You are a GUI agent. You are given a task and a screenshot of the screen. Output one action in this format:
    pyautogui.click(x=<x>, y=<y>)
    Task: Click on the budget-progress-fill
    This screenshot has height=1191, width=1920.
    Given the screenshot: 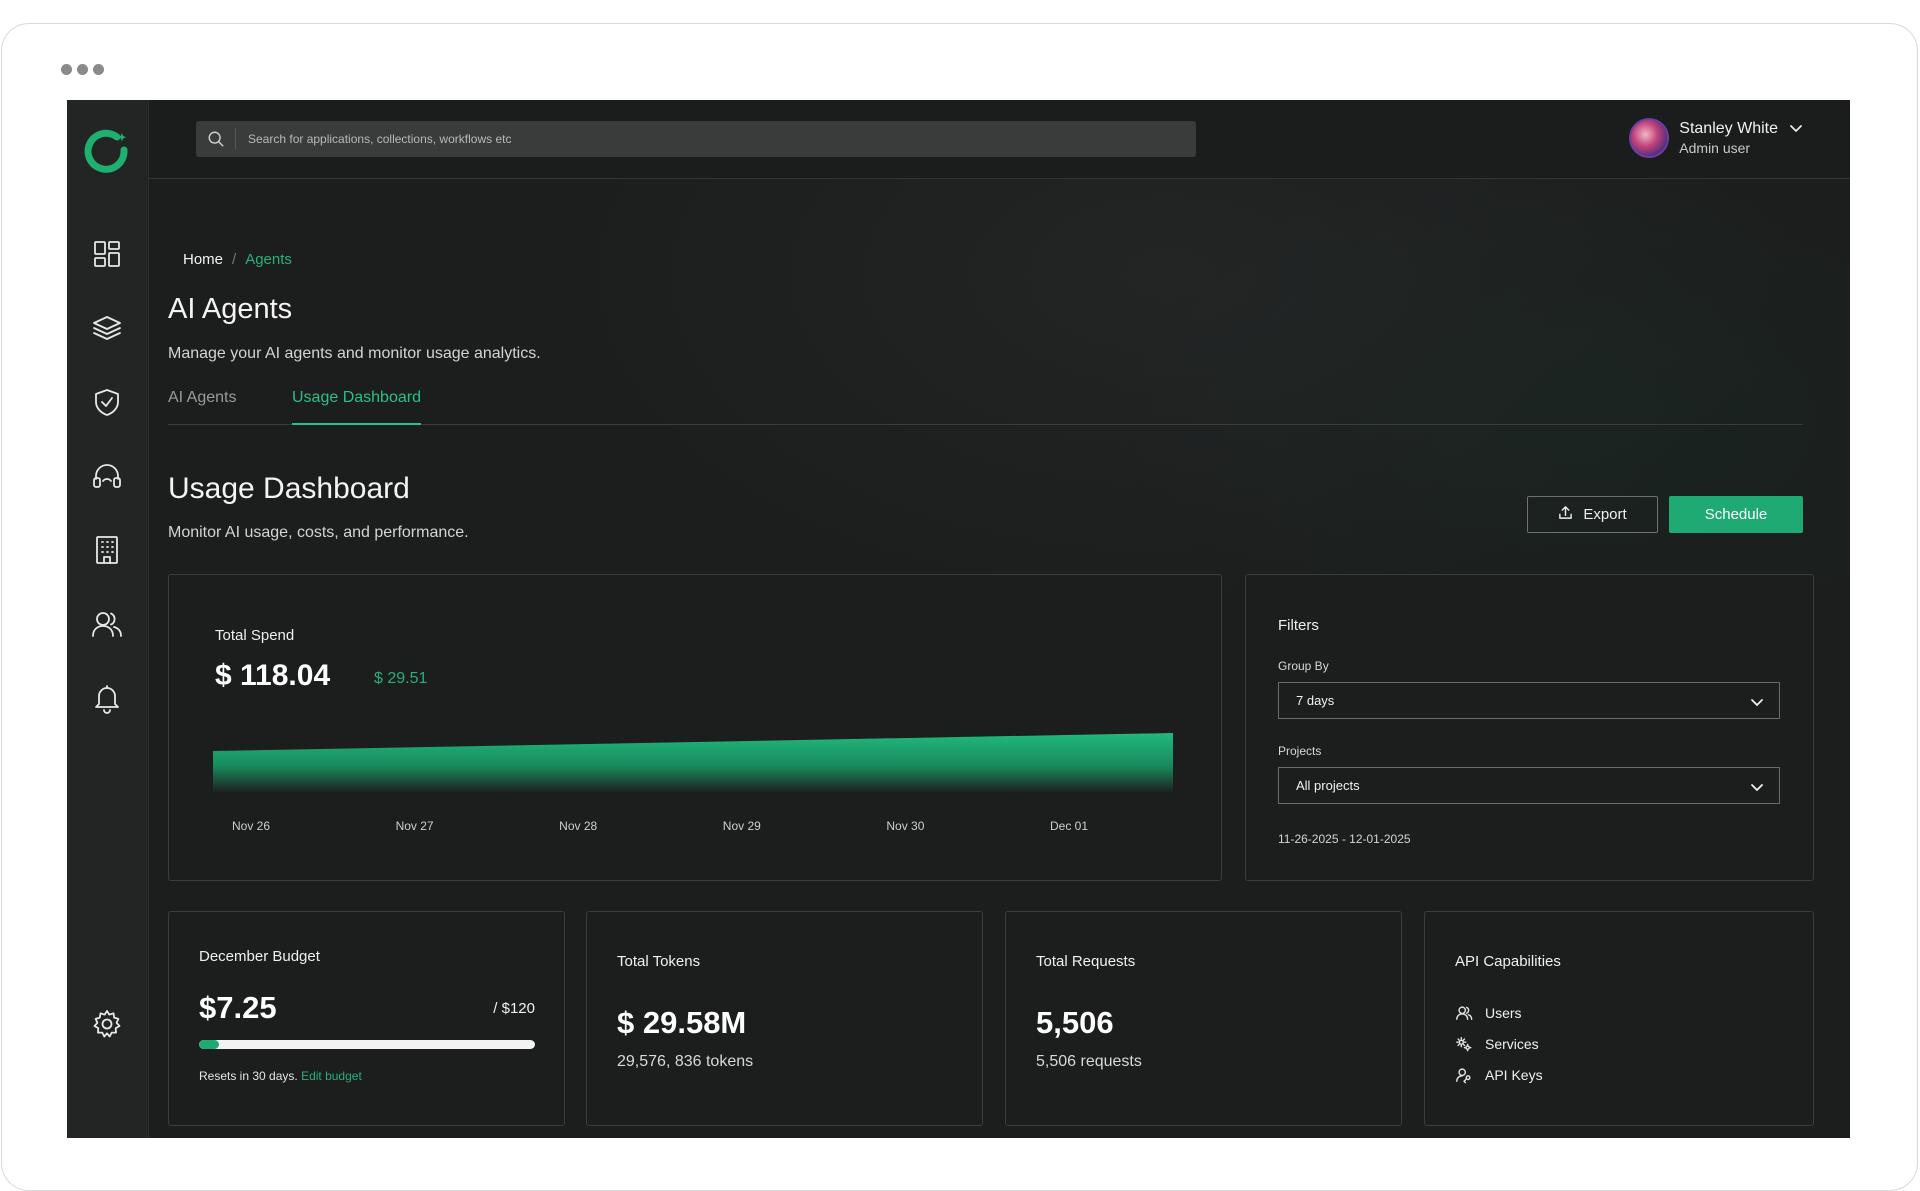 What is the action you would take?
    pyautogui.click(x=209, y=1044)
    